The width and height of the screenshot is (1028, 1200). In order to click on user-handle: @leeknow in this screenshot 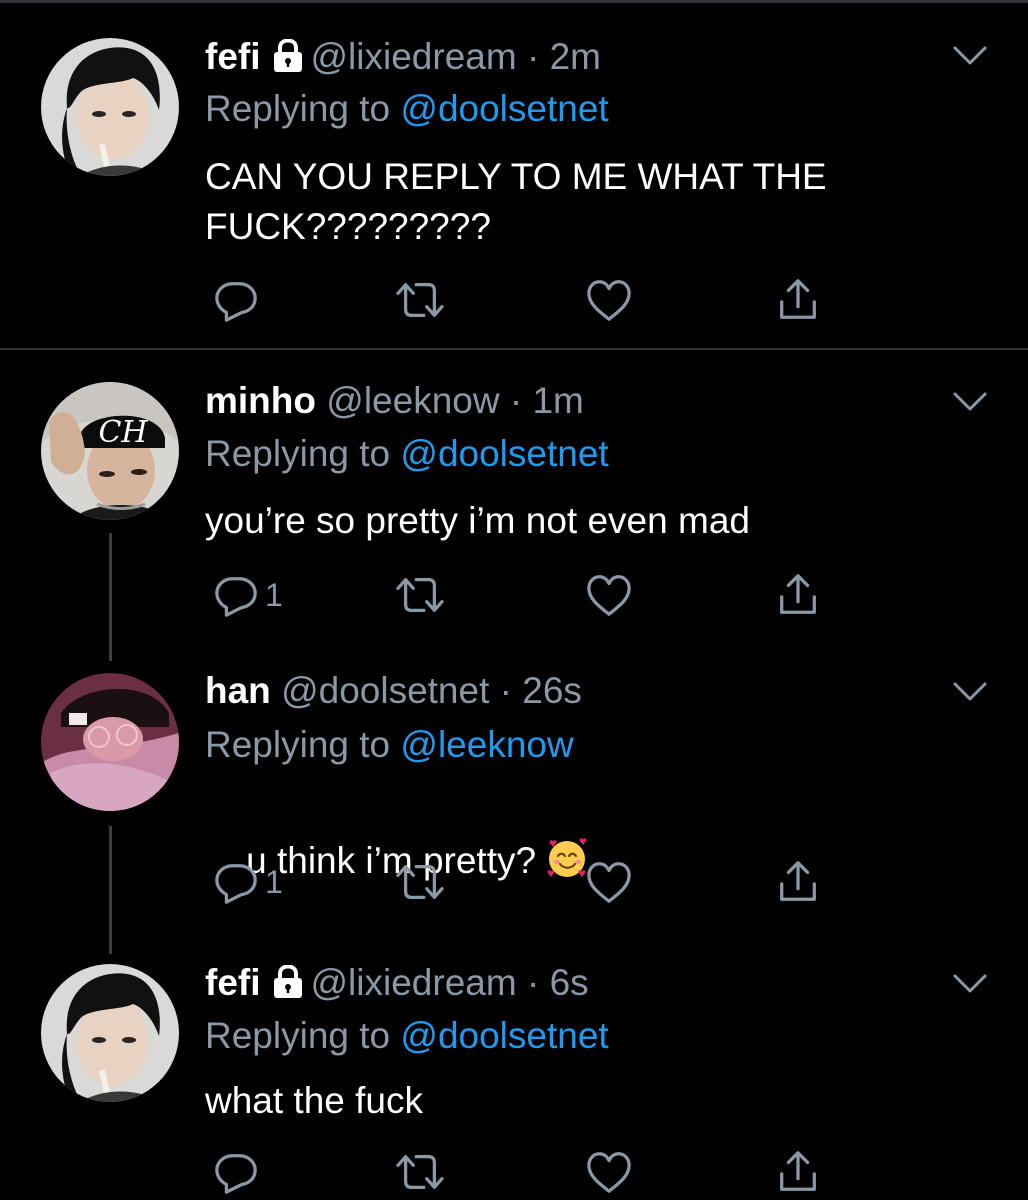, I will do `click(412, 400)`.